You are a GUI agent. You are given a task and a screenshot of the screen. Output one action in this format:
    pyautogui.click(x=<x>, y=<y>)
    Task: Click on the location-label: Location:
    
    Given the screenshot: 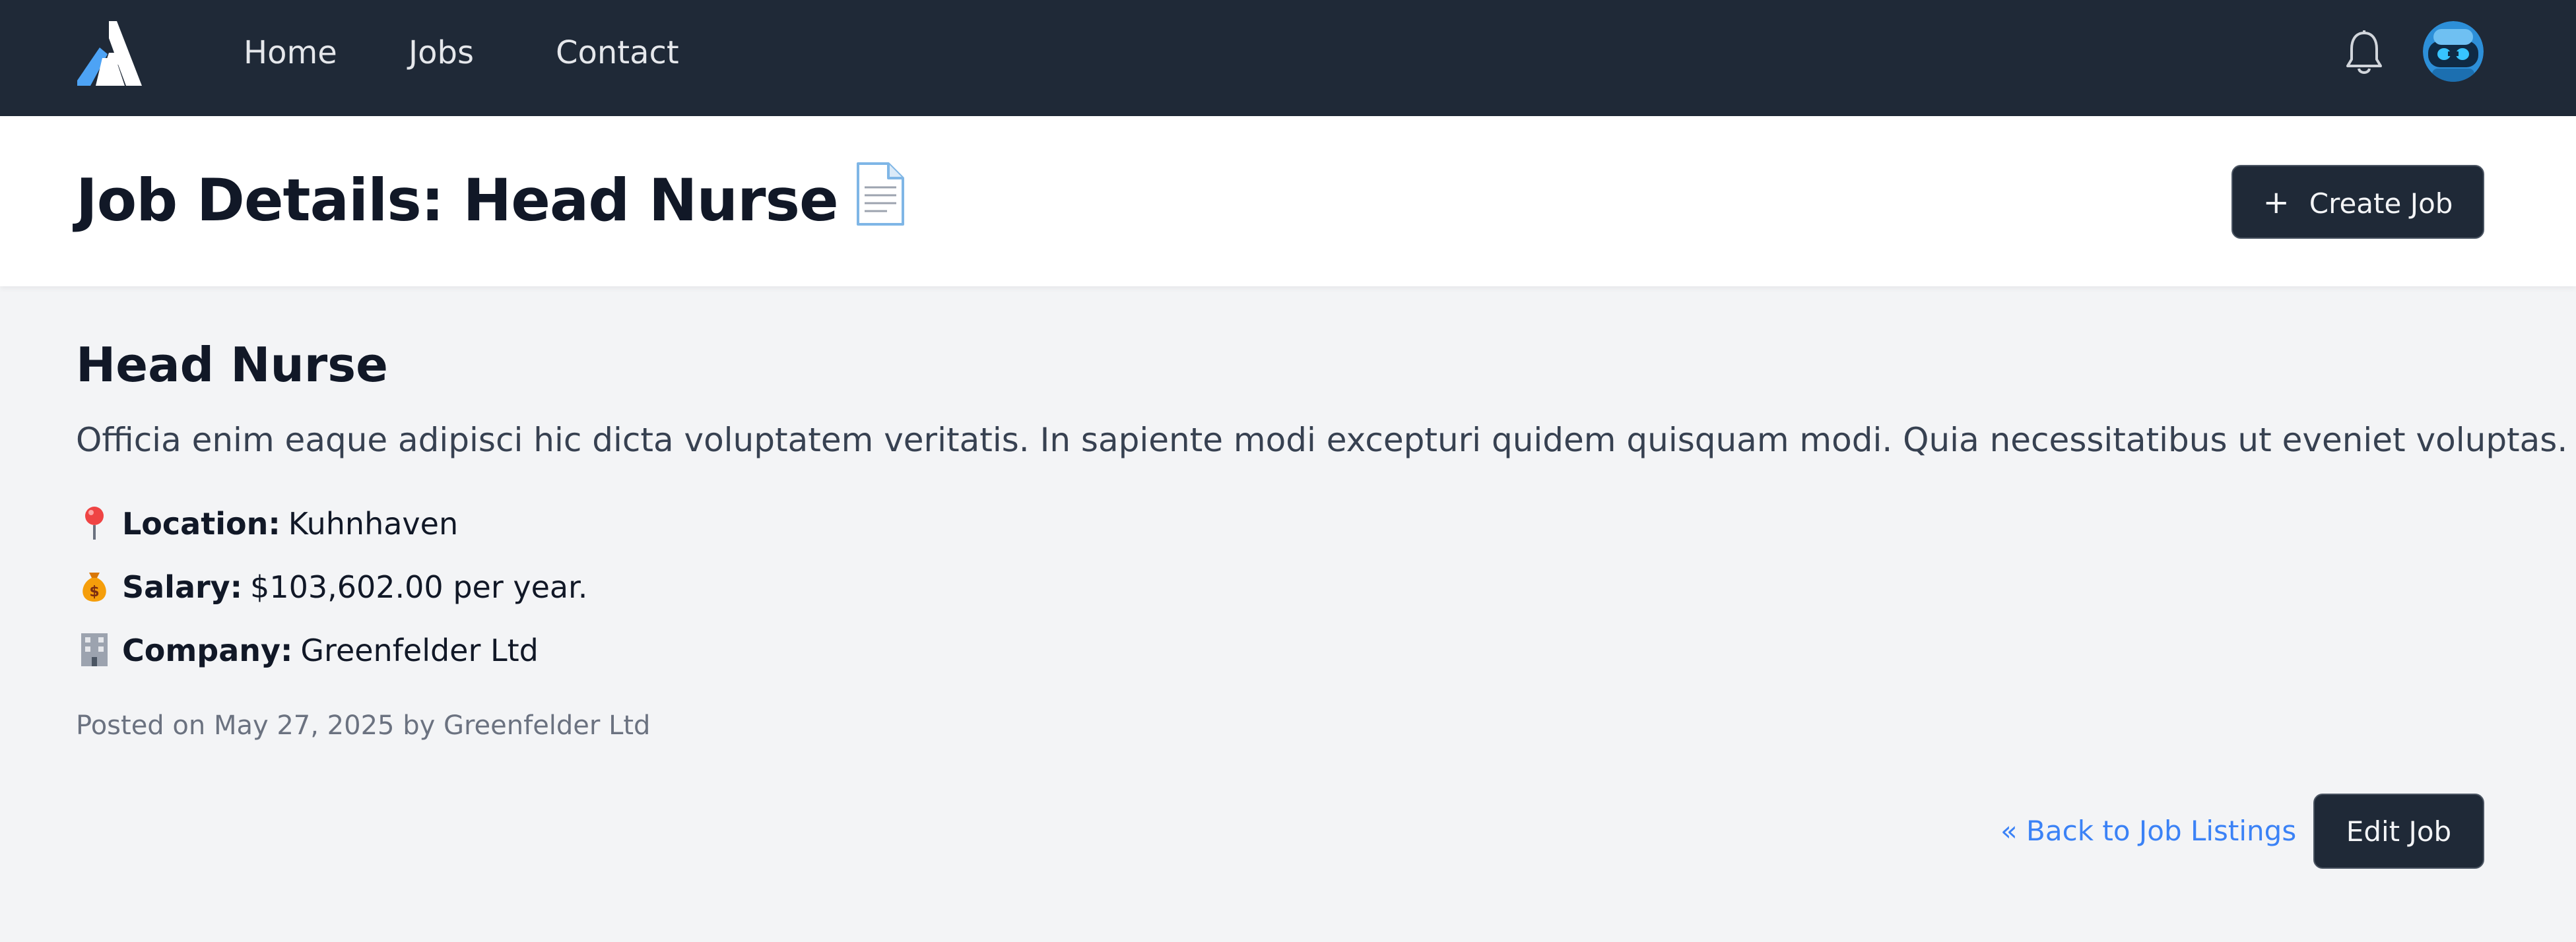 What is the action you would take?
    pyautogui.click(x=201, y=524)
    